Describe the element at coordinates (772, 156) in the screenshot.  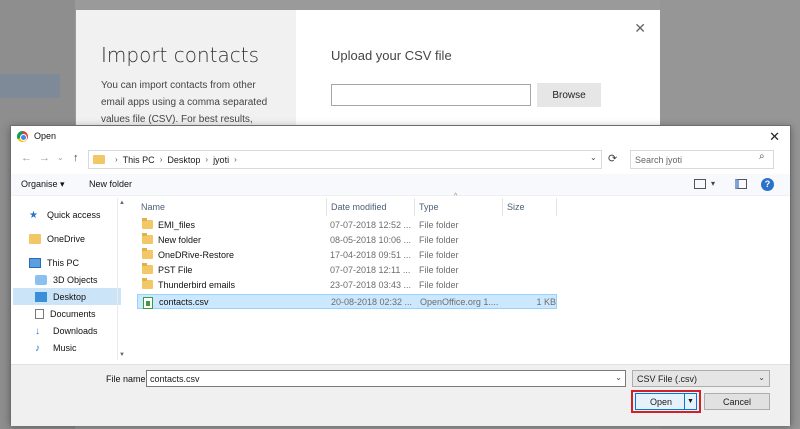
I see `search-icon: ⌕` at that location.